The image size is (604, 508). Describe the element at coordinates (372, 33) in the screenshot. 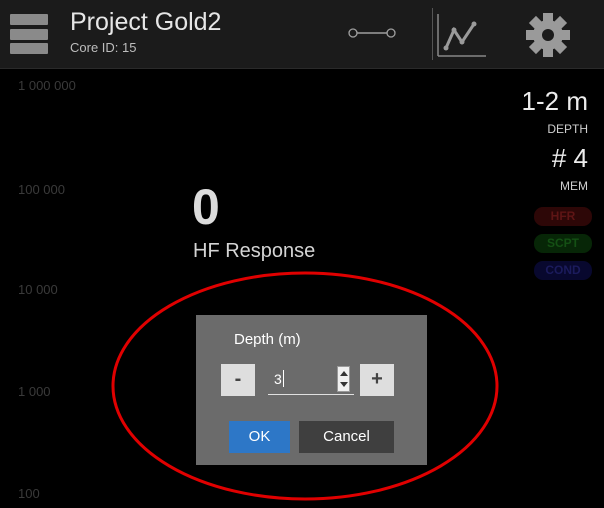

I see `connection-icon` at that location.